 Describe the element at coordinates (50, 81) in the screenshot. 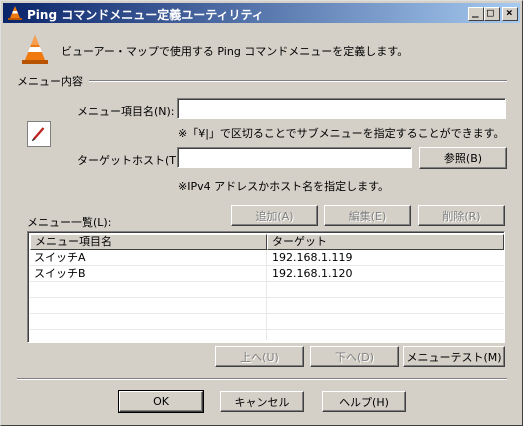

I see `group-title: メニュー内容` at that location.